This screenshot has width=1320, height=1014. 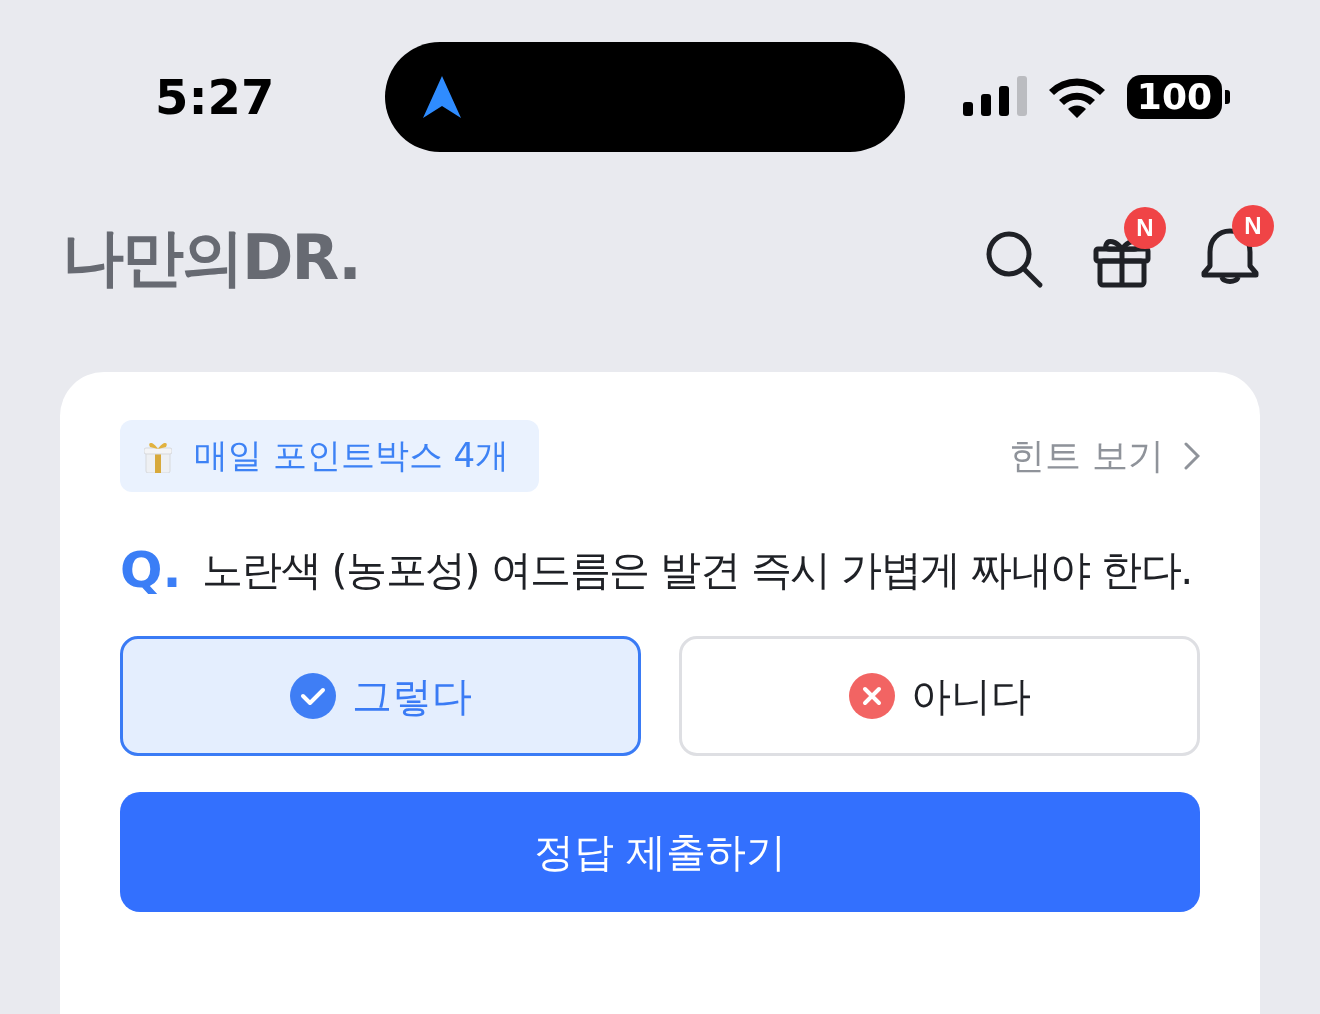 I want to click on question-mark-label: Q., so click(x=151, y=570).